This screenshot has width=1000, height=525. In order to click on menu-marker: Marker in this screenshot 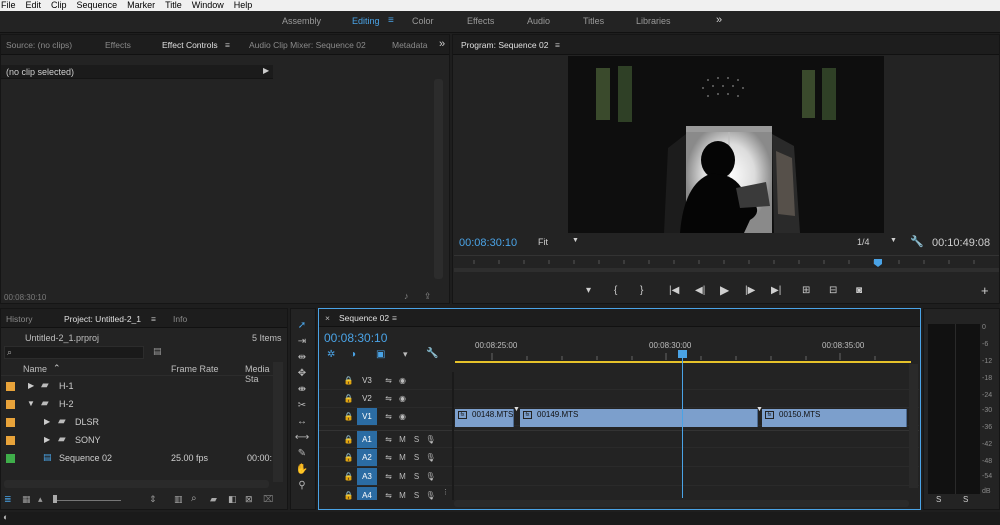, I will do `click(141, 5)`.